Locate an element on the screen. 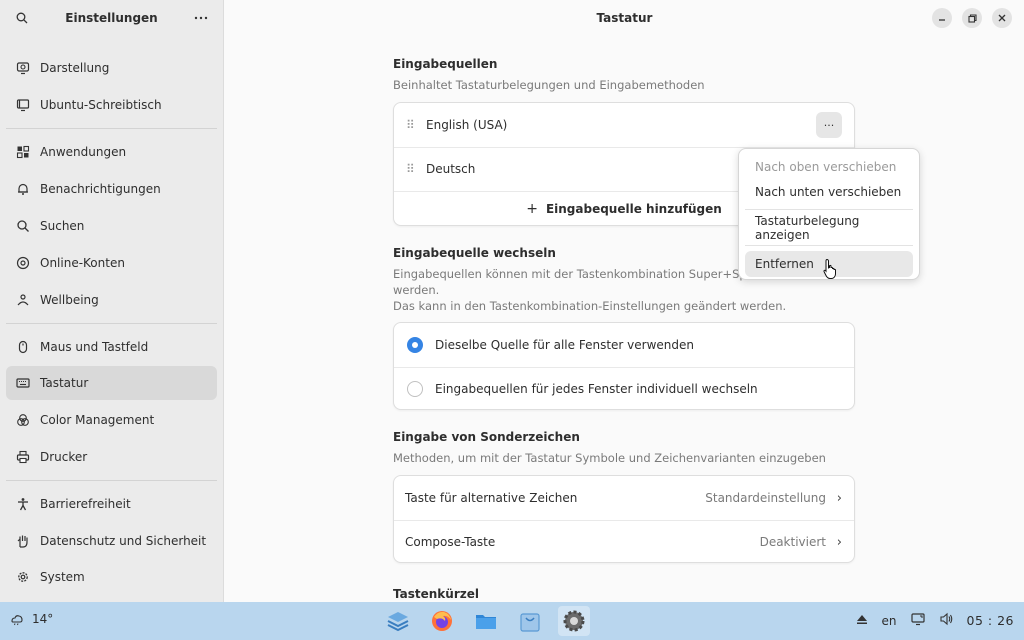 The width and height of the screenshot is (1024, 640). volume-button is located at coordinates (946, 620).